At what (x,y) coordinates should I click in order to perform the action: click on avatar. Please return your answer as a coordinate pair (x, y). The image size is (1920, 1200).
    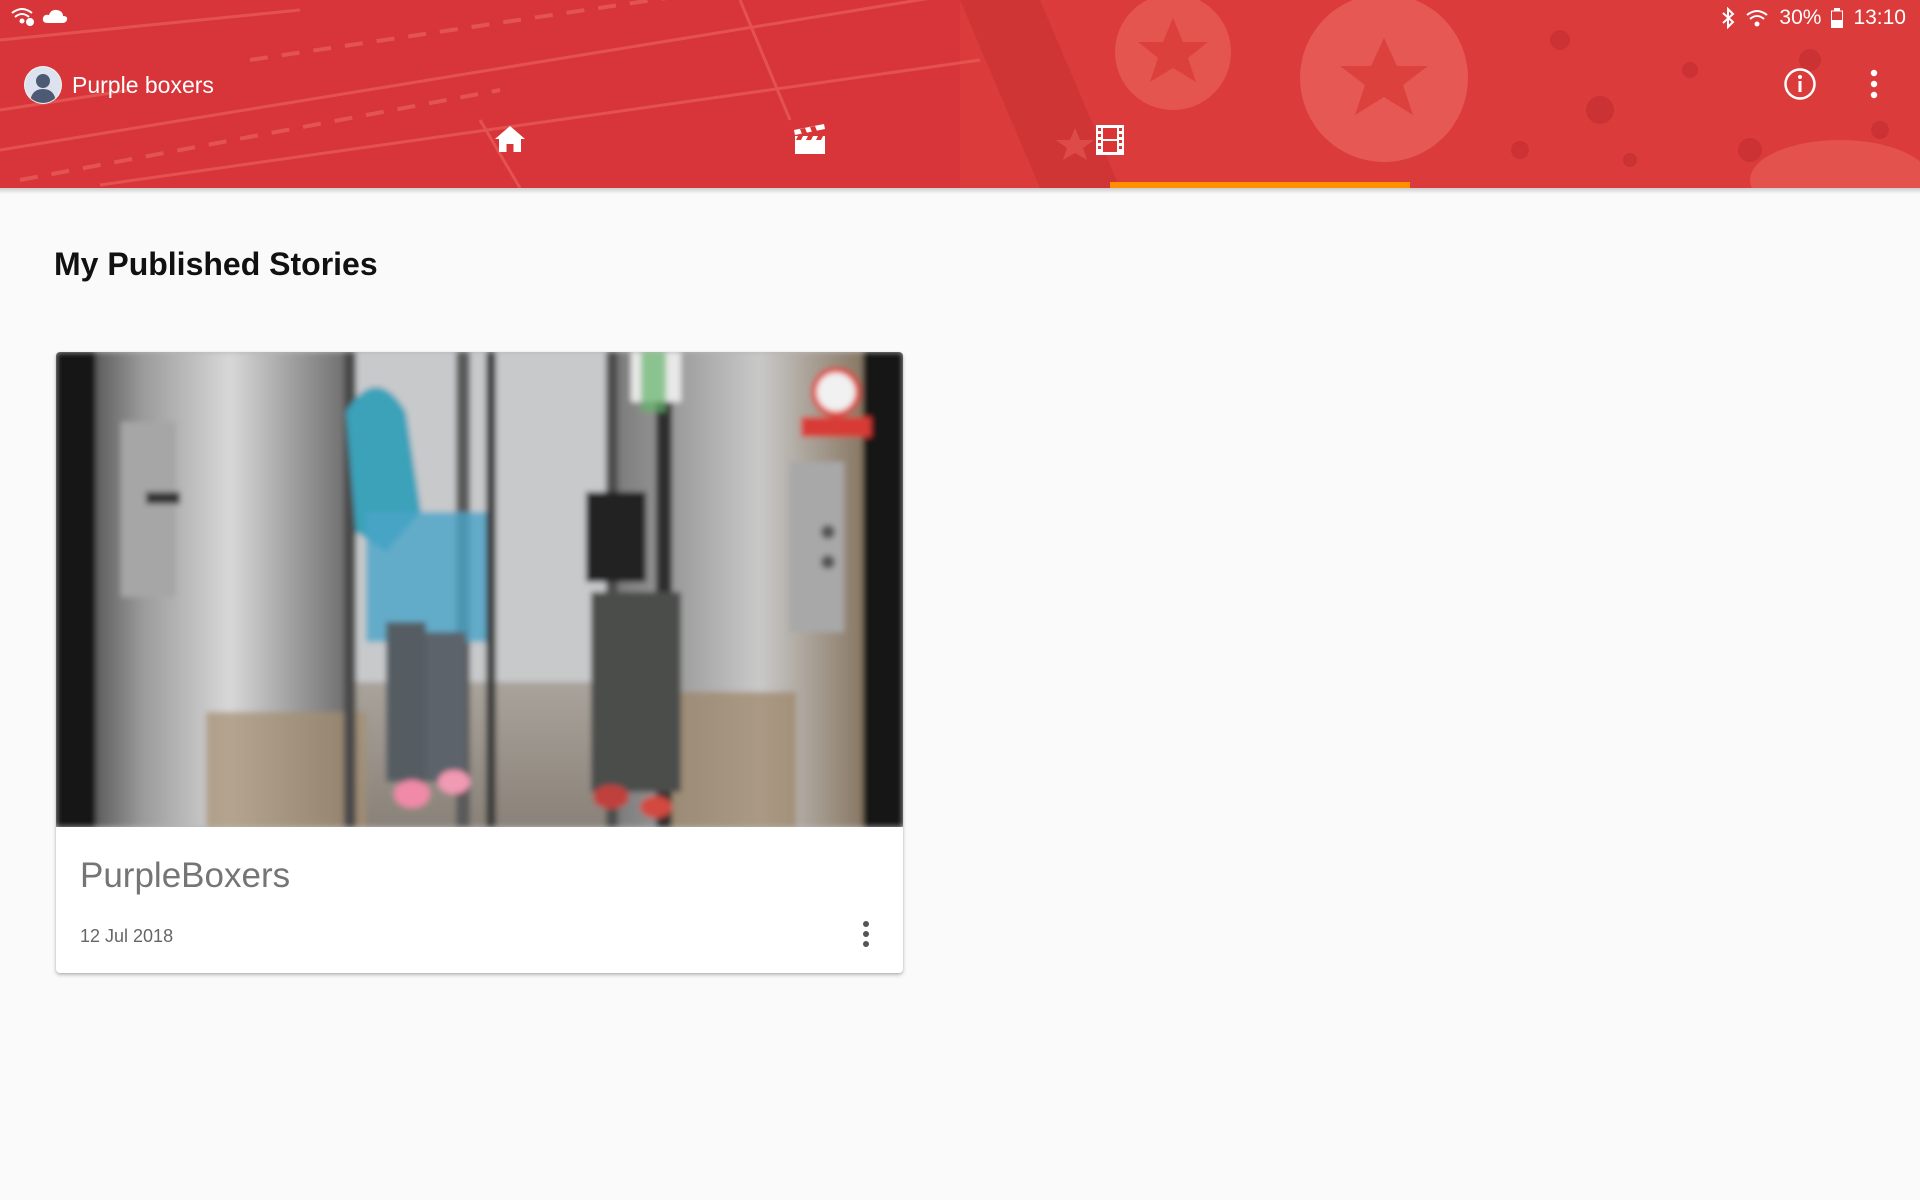
    Looking at the image, I should click on (43, 85).